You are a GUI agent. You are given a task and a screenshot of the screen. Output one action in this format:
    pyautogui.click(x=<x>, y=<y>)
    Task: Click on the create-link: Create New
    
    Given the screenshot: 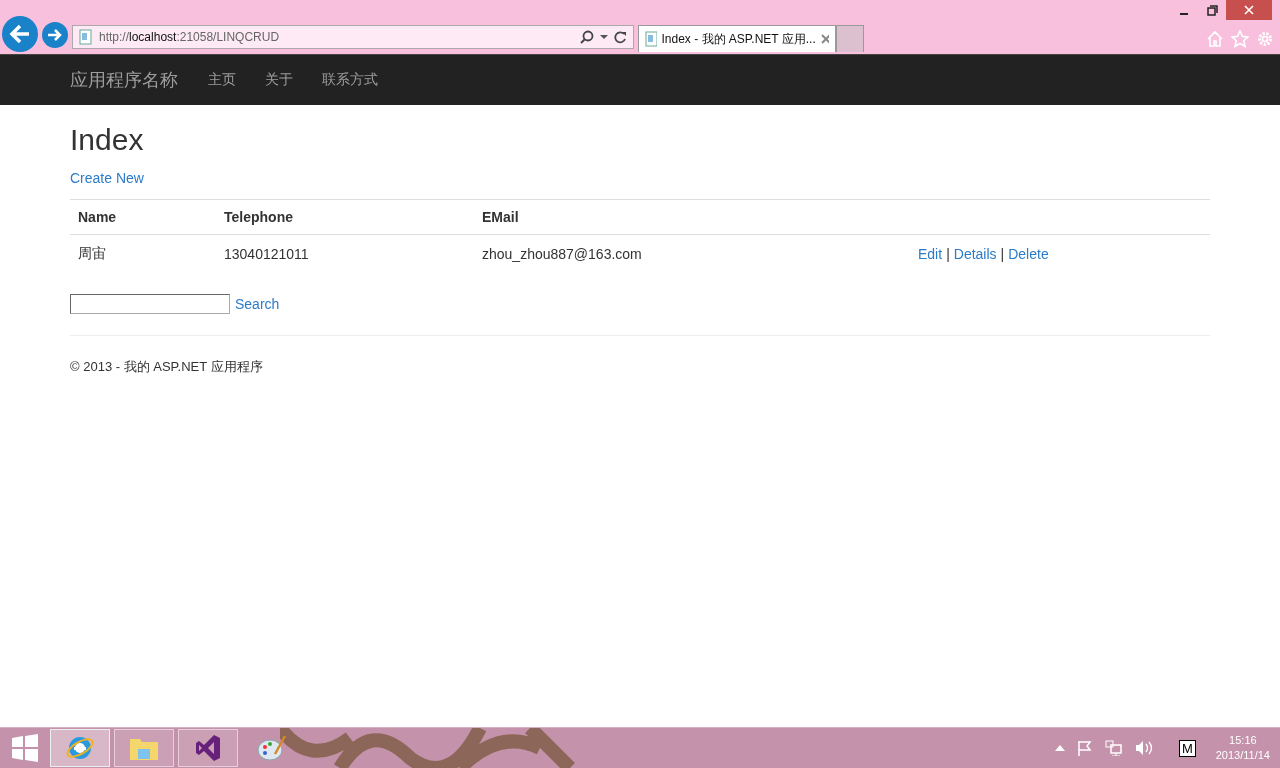 What is the action you would take?
    pyautogui.click(x=107, y=178)
    